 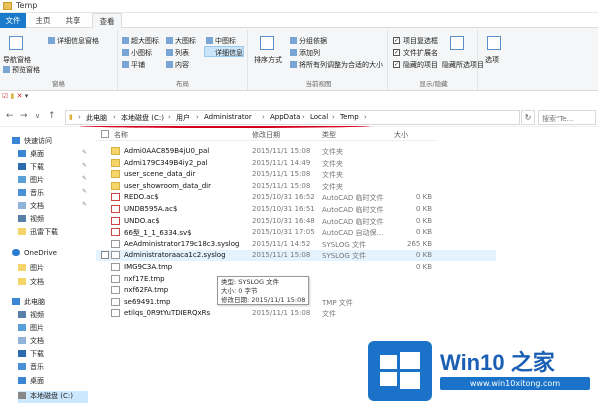 What do you see at coordinates (13, 96) in the screenshot?
I see `new-folder-icon: ▮` at bounding box center [13, 96].